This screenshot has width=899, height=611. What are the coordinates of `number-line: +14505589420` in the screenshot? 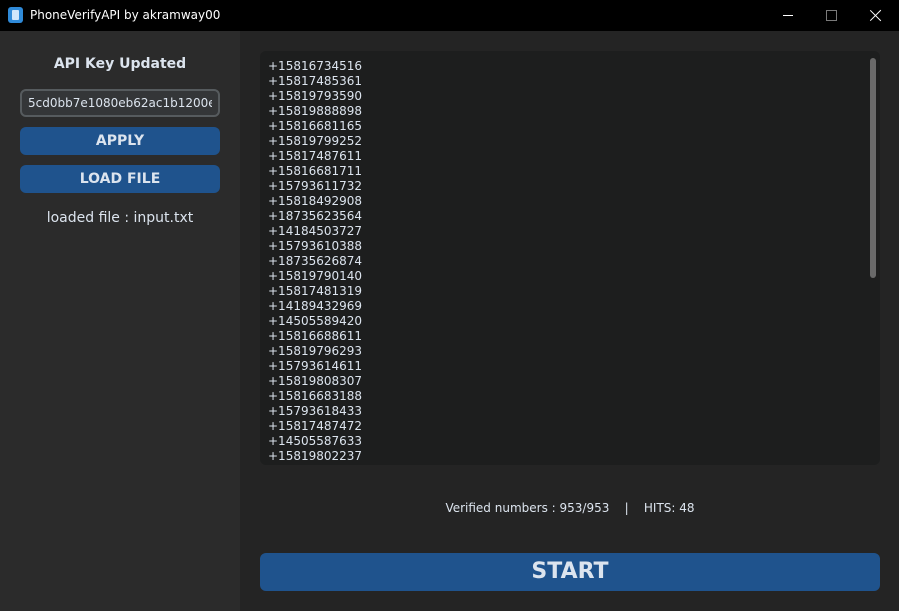 It's located at (315, 321).